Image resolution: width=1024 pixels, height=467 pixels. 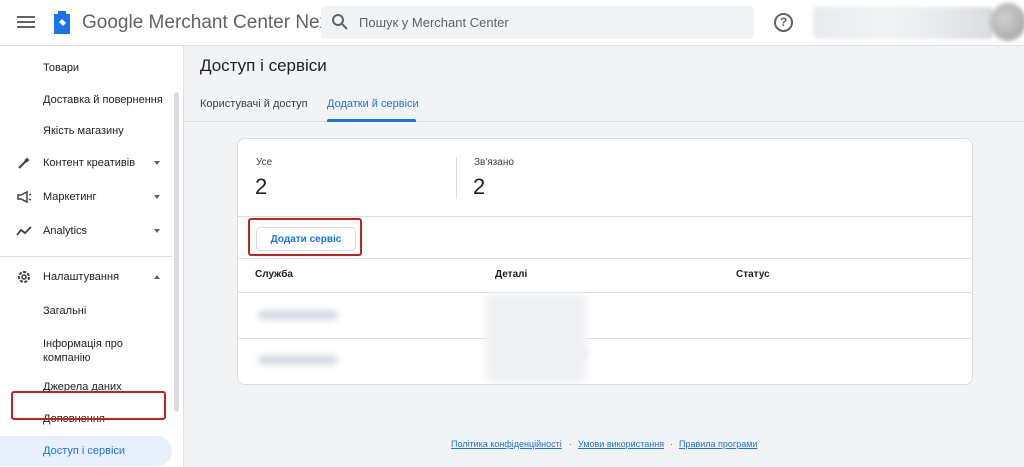 What do you see at coordinates (373, 104) in the screenshot?
I see `tab-apps-services: Додатки й сервіси` at bounding box center [373, 104].